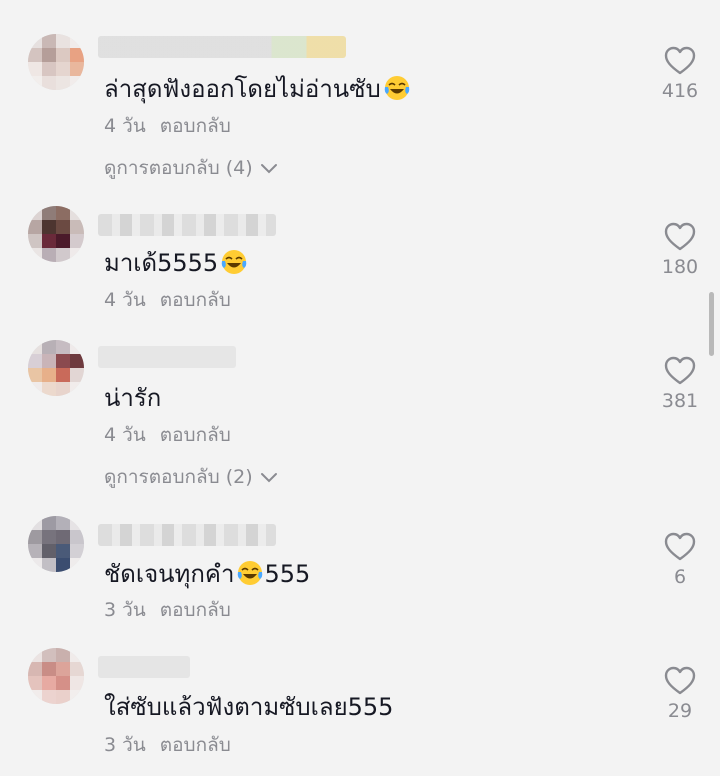 The height and width of the screenshot is (776, 720). I want to click on comment-text: มาเด้5555, so click(176, 263).